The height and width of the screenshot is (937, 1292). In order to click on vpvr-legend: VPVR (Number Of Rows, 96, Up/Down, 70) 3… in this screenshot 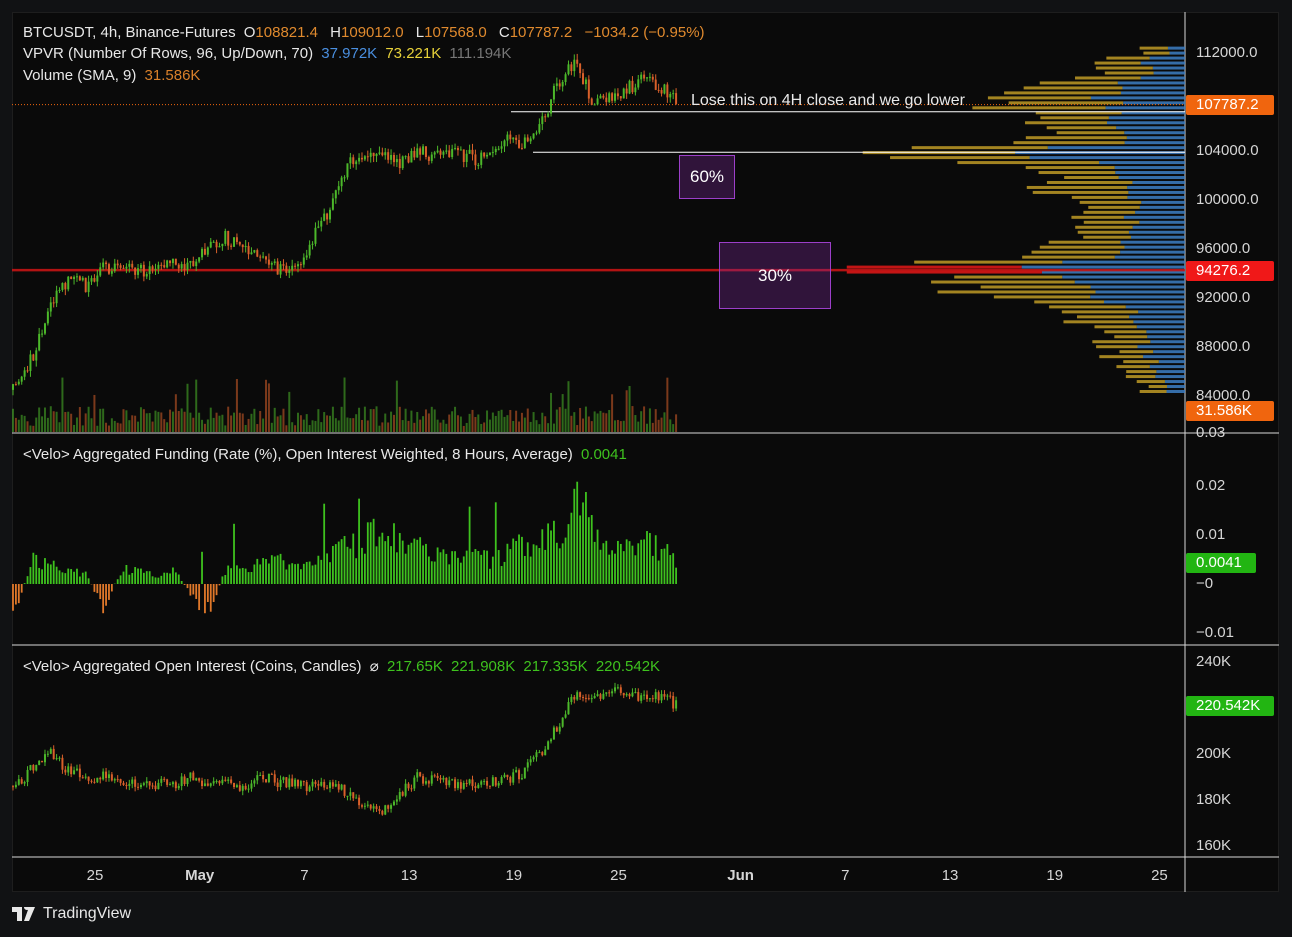, I will do `click(269, 53)`.